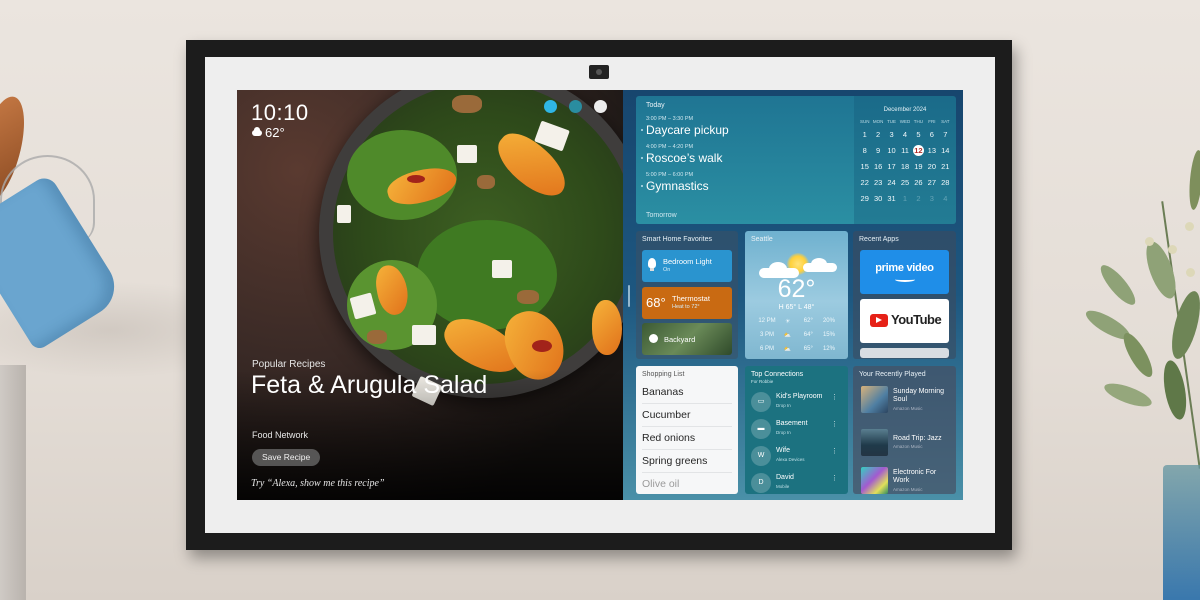 The width and height of the screenshot is (1200, 600). Describe the element at coordinates (629, 296) in the screenshot. I see `panel-drag-handle` at that location.